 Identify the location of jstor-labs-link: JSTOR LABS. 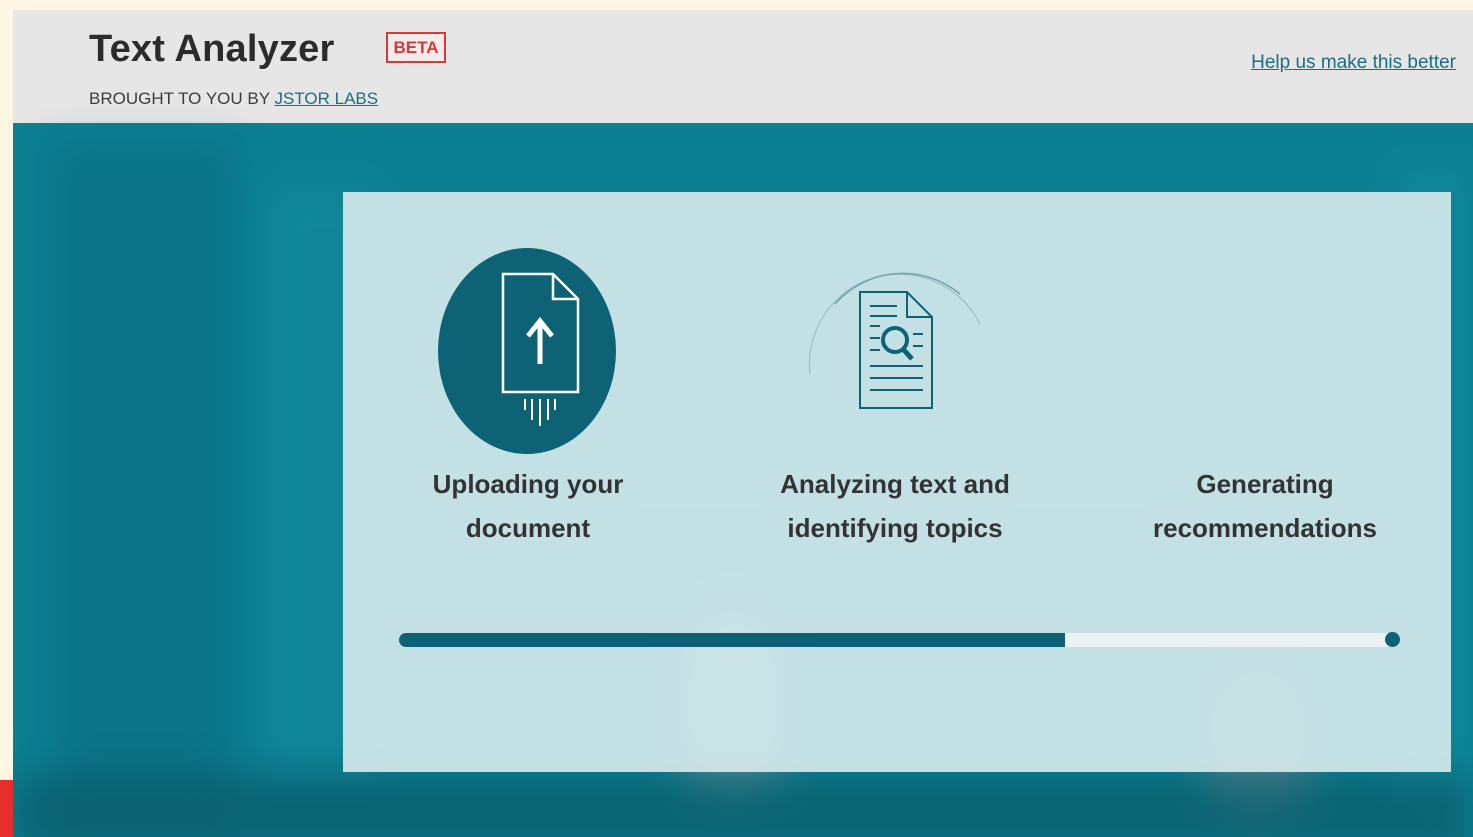
(327, 98).